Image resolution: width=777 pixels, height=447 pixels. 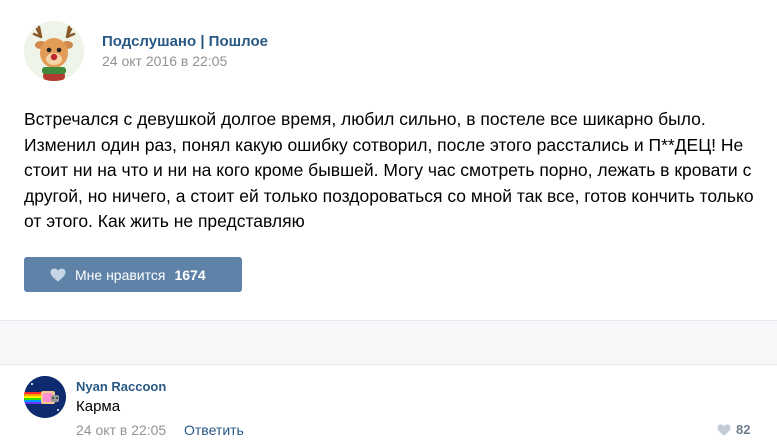 What do you see at coordinates (185, 41) in the screenshot?
I see `post-author-link: Подслушано | Пошлое` at bounding box center [185, 41].